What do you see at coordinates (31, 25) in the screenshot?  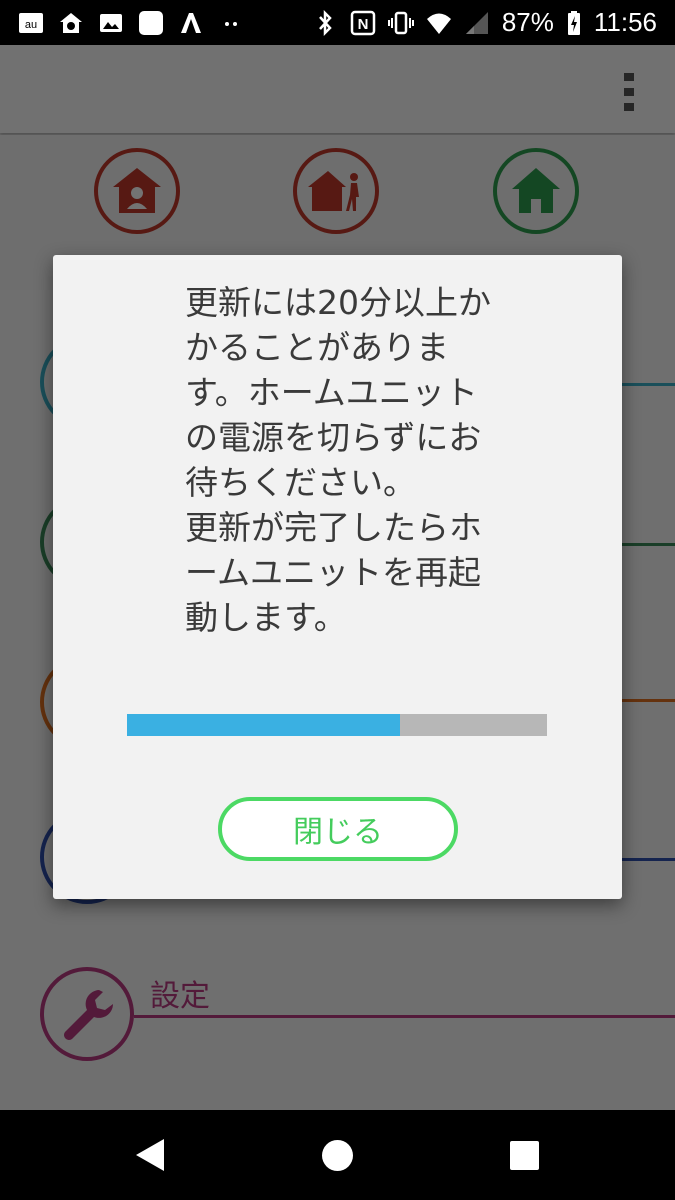 I see `svg-text: au` at bounding box center [31, 25].